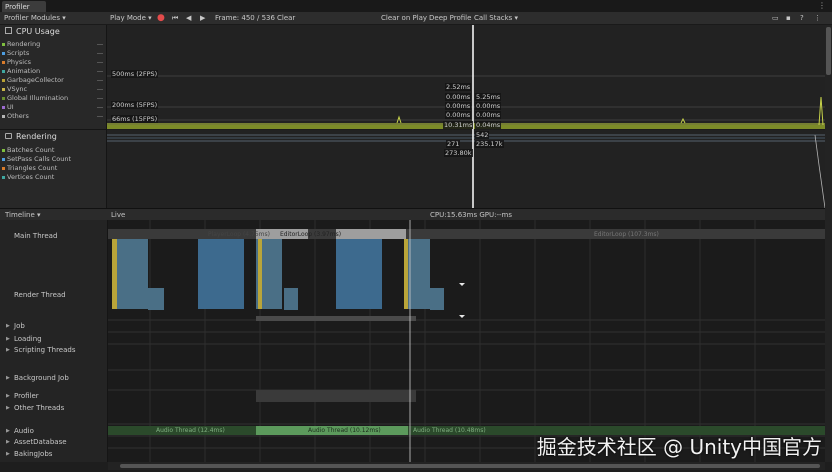  What do you see at coordinates (286, 18) in the screenshot?
I see `clear-button: Clear` at bounding box center [286, 18].